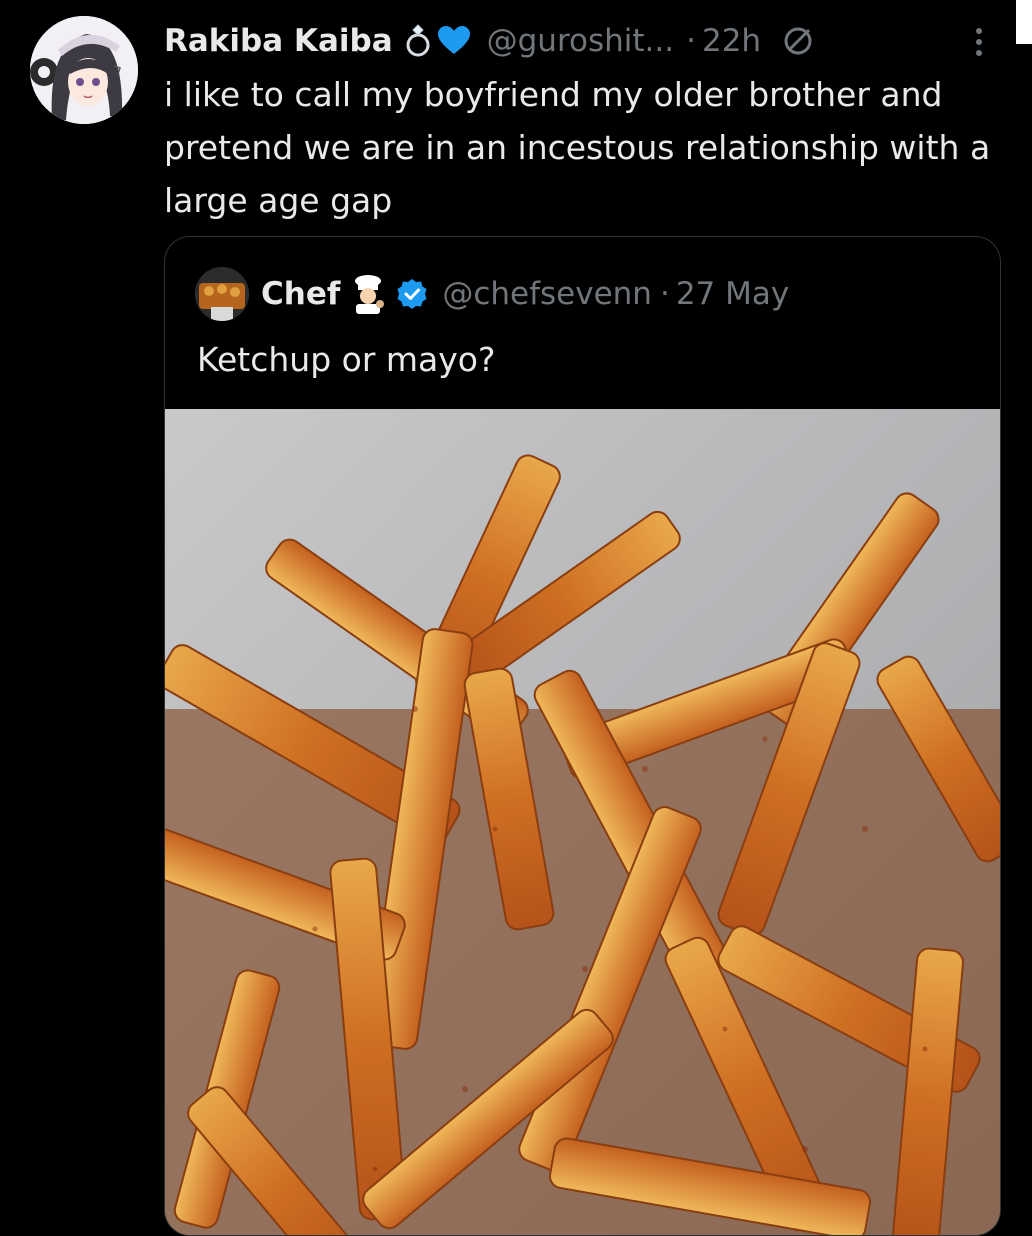 Image resolution: width=1032 pixels, height=1236 pixels. What do you see at coordinates (454, 41) in the screenshot?
I see `blue-heart-emoji-icon` at bounding box center [454, 41].